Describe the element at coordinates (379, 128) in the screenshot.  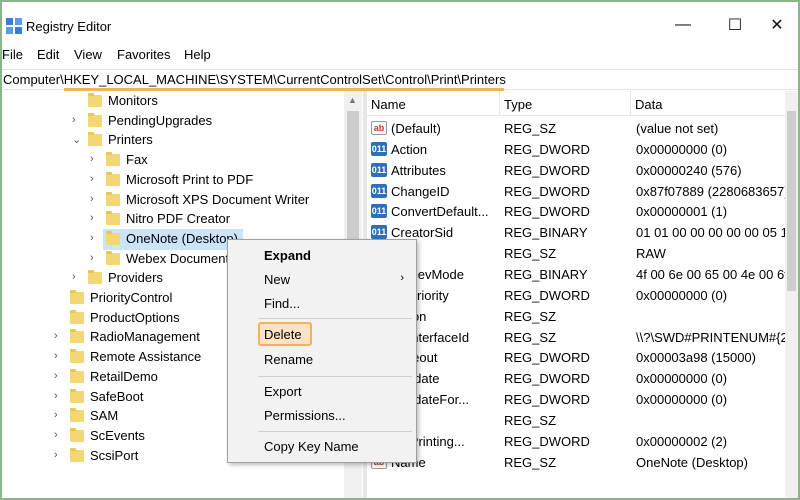
I see `string-value-icon: ab` at that location.